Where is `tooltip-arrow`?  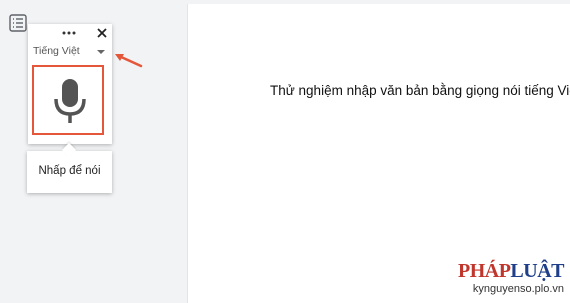
tooltip-arrow is located at coordinates (69, 150).